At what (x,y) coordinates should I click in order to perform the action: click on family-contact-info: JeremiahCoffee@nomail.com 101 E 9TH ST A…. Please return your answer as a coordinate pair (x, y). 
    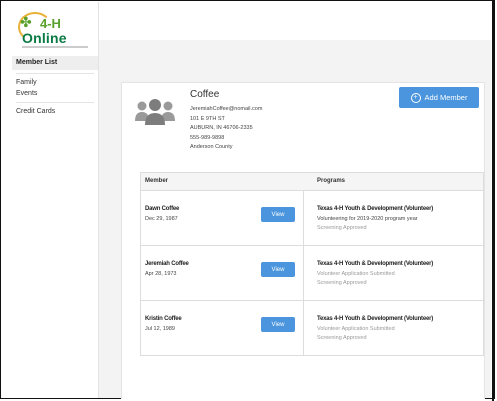
    Looking at the image, I should click on (226, 129).